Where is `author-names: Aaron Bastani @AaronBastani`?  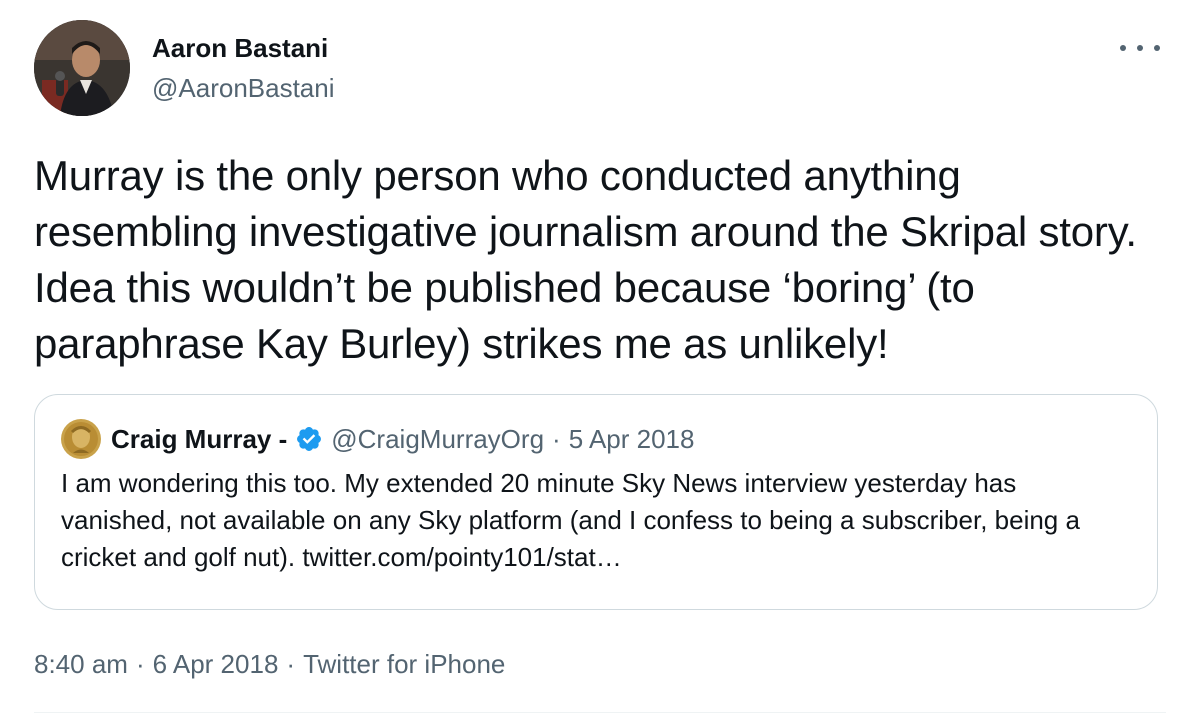 author-names: Aaron Bastani @AaronBastani is located at coordinates (243, 68).